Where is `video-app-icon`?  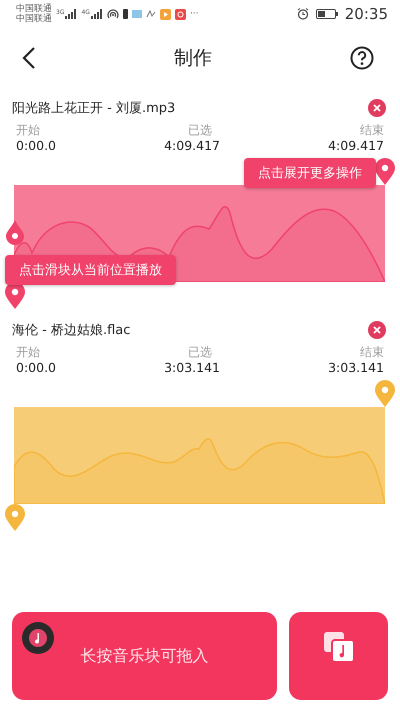 video-app-icon is located at coordinates (165, 14).